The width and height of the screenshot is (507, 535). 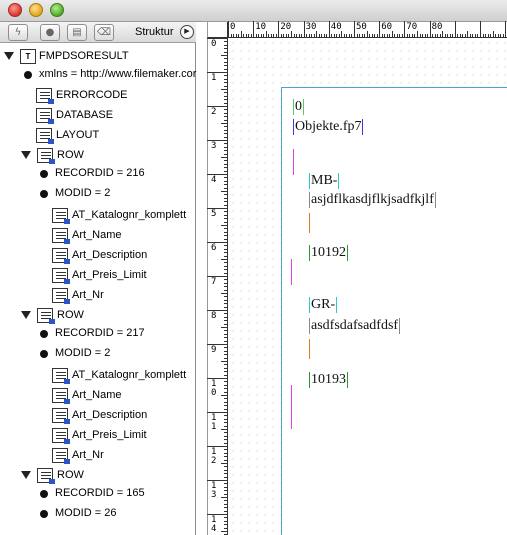 I want to click on vertical-ruler: 0 1 2 3 4 5 6 7 8 9 10 11 12 13 14, so click(x=217, y=286).